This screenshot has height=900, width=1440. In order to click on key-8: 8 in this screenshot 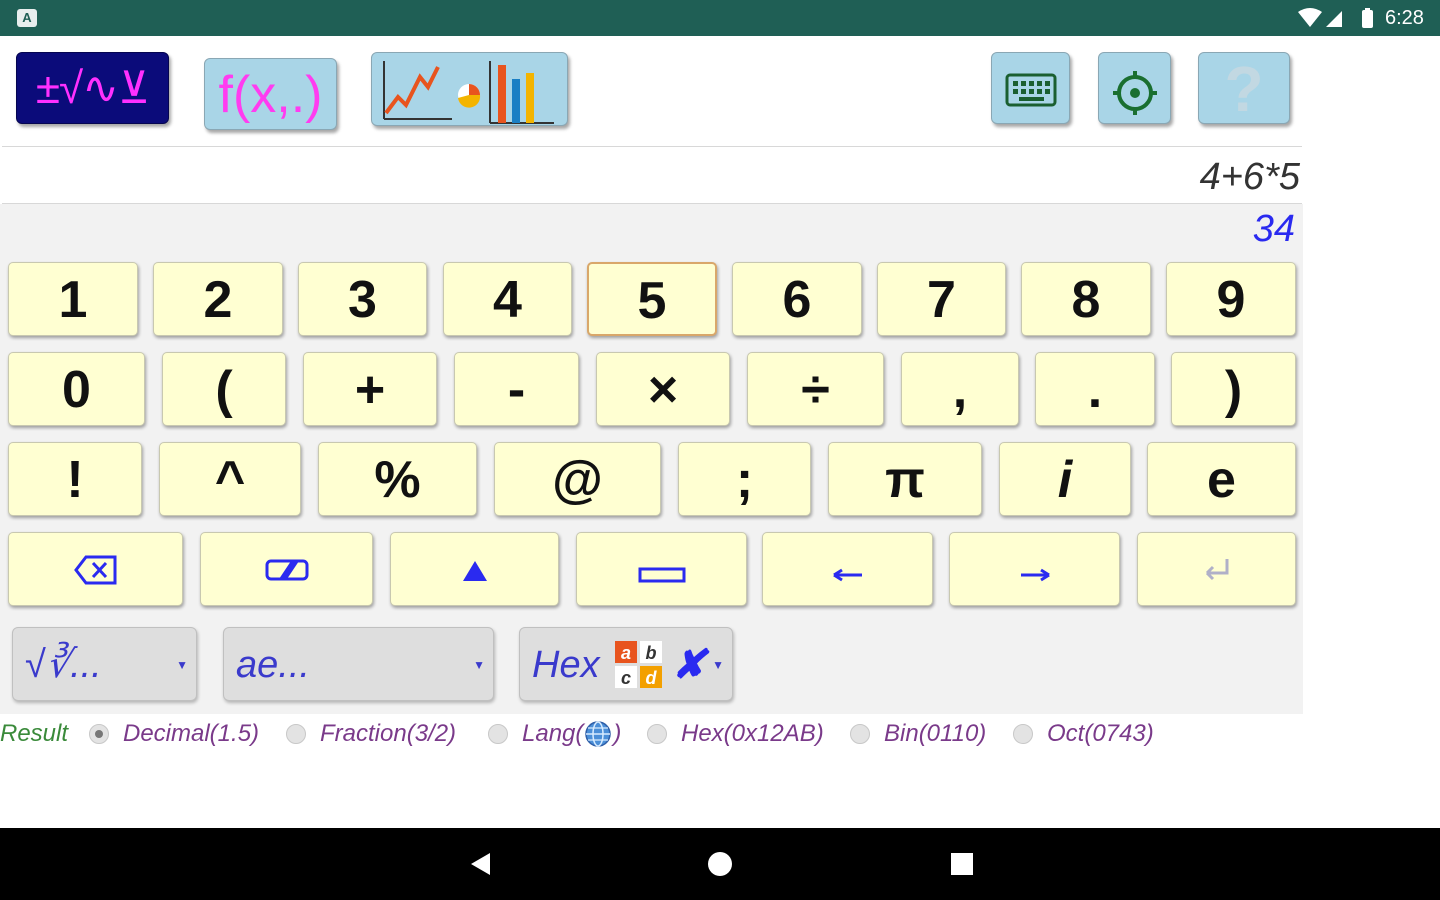, I will do `click(1086, 299)`.